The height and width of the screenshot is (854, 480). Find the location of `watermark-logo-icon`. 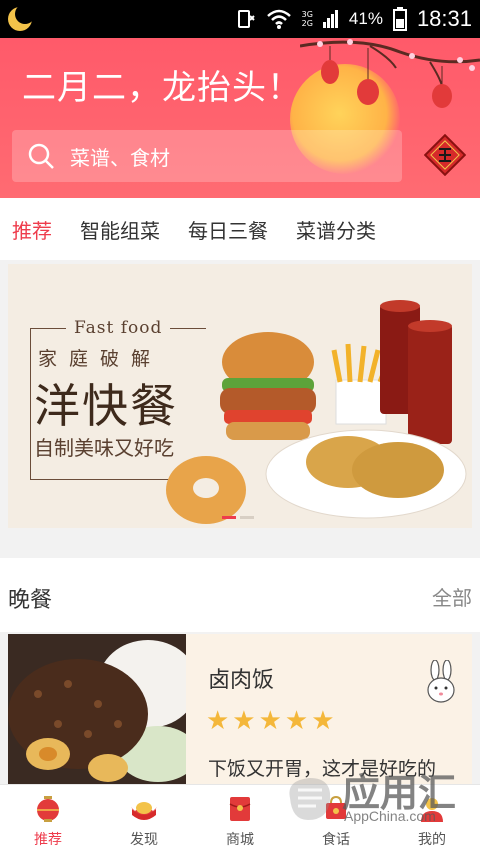

watermark-logo-icon is located at coordinates (310, 799).